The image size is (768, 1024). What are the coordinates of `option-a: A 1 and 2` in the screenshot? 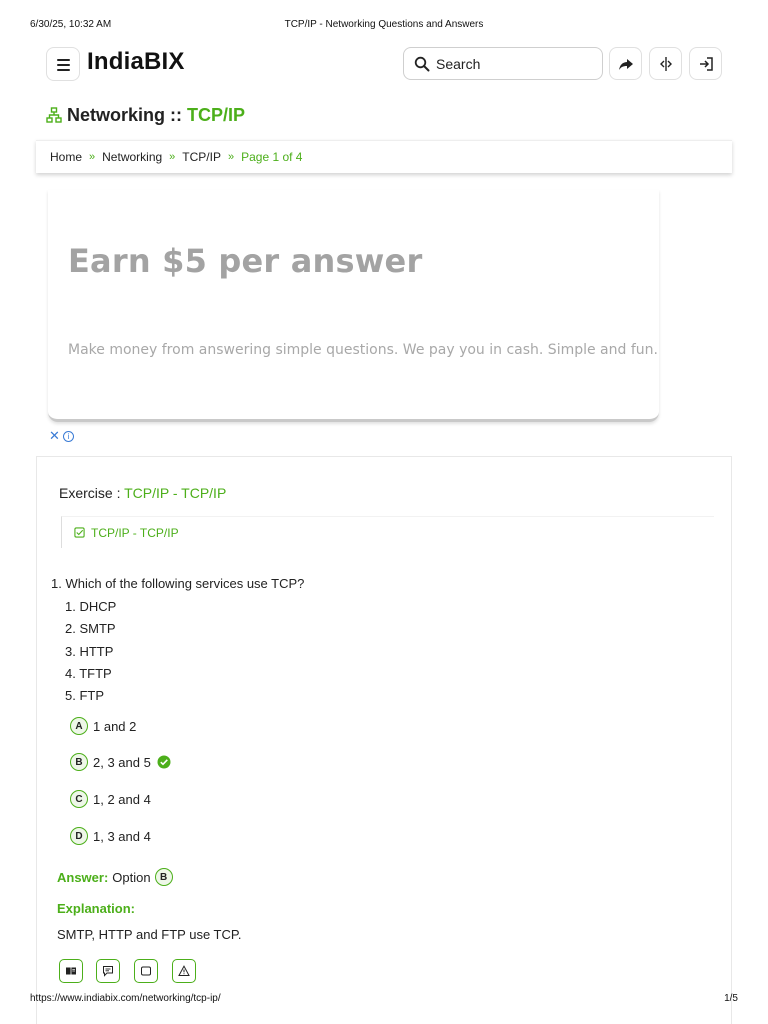 It's located at (103, 726).